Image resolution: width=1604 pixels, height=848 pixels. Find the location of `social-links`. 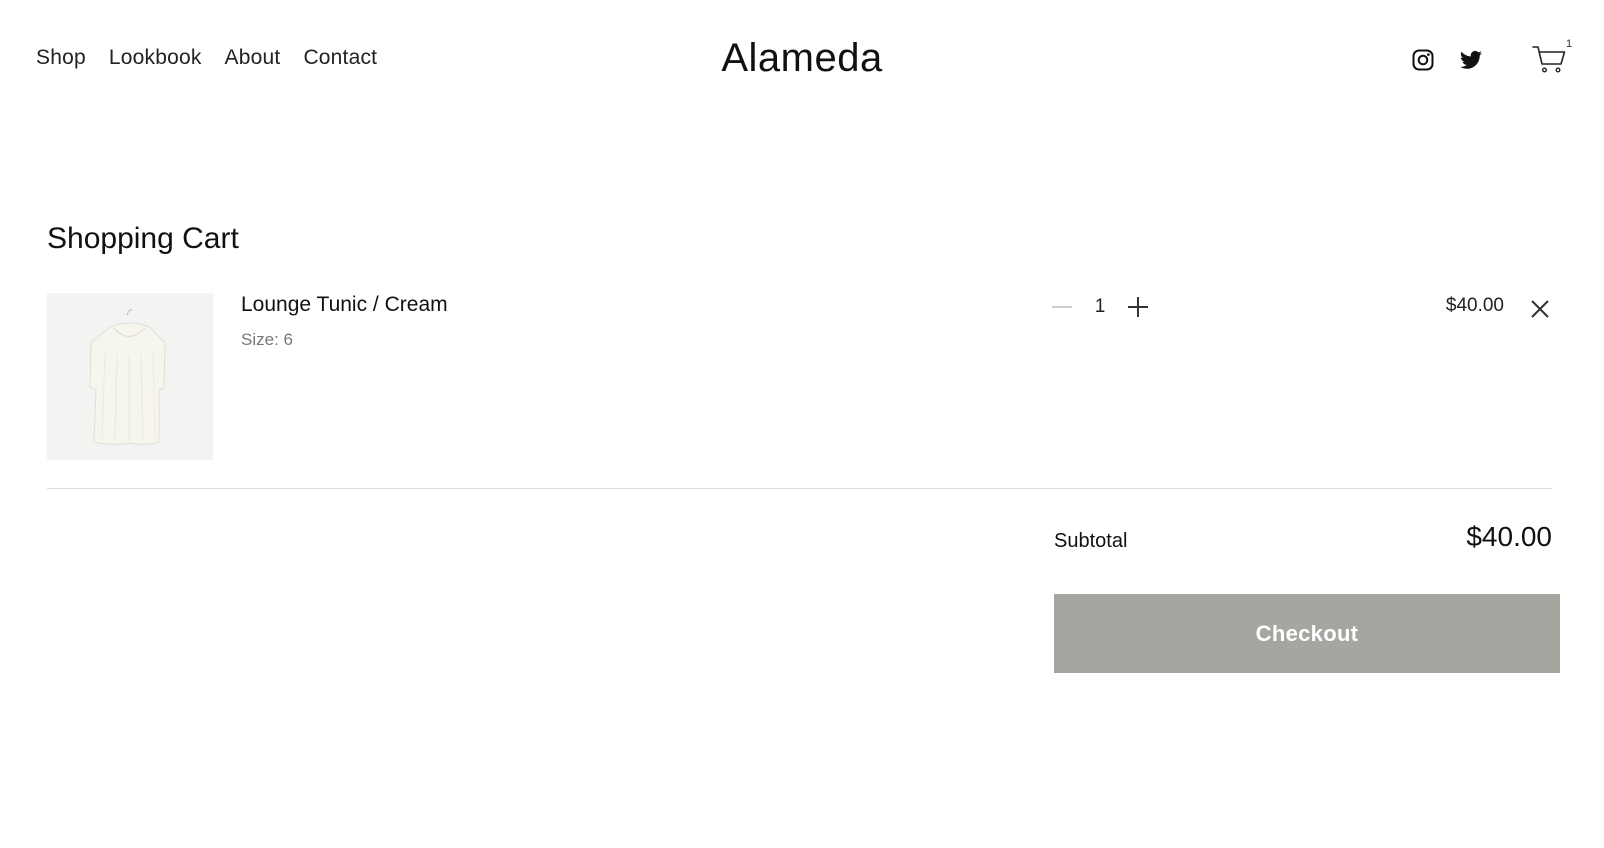

social-links is located at coordinates (1447, 60).